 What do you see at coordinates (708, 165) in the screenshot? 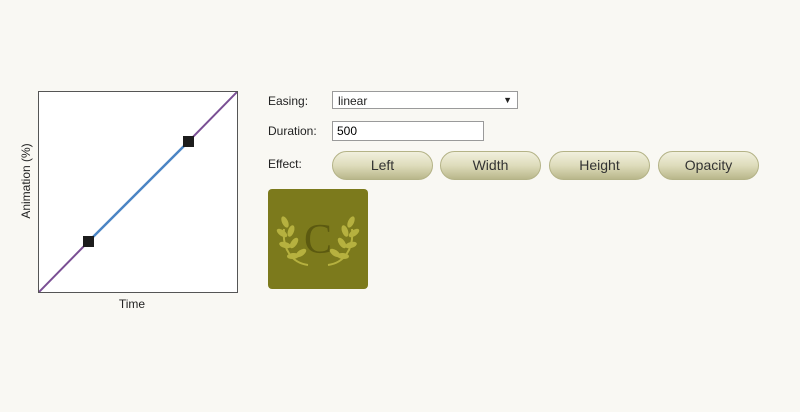
I see `effect-opacity-button: Opacity` at bounding box center [708, 165].